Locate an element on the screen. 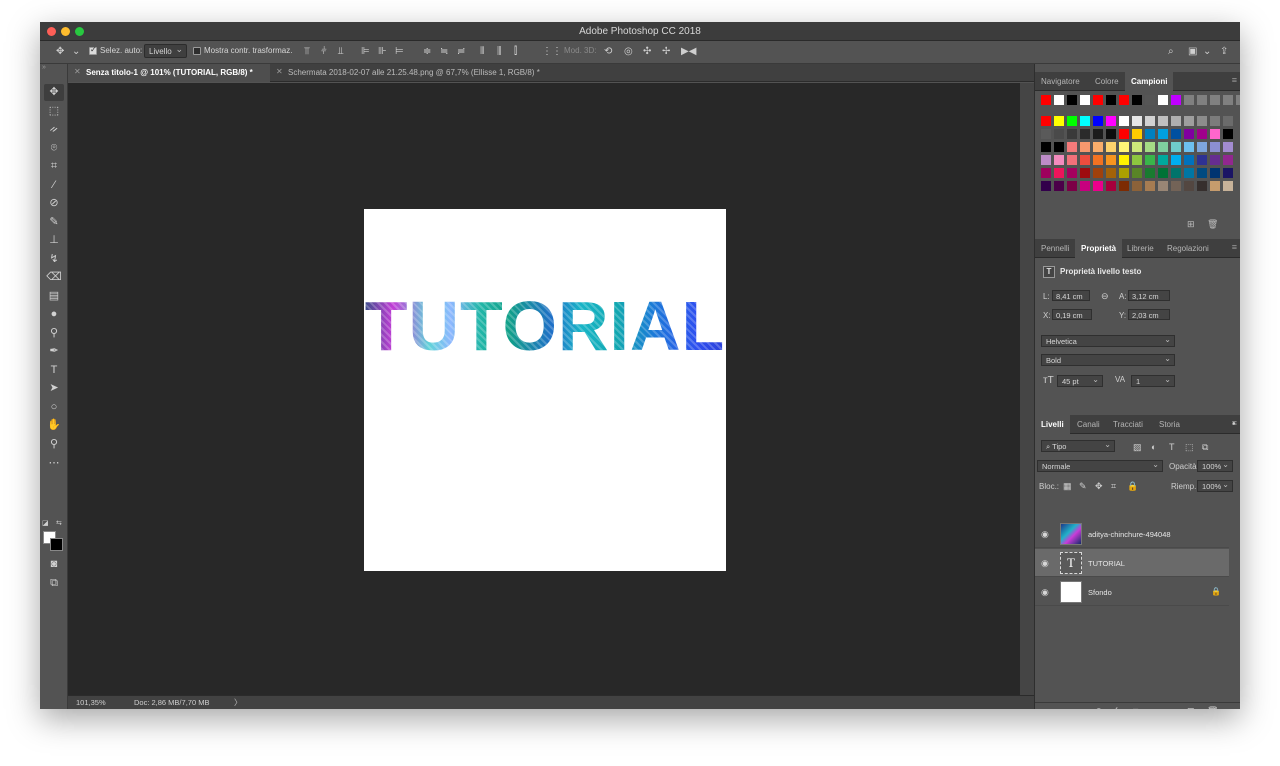 Image resolution: width=1280 pixels, height=766 pixels. panel-menu-icon: ≡ is located at coordinates (1234, 247).